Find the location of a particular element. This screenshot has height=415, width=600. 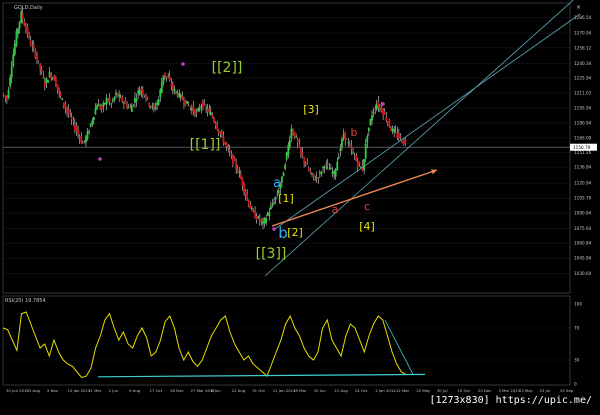

date-tick-label: 22 Aug is located at coordinates (239, 390).